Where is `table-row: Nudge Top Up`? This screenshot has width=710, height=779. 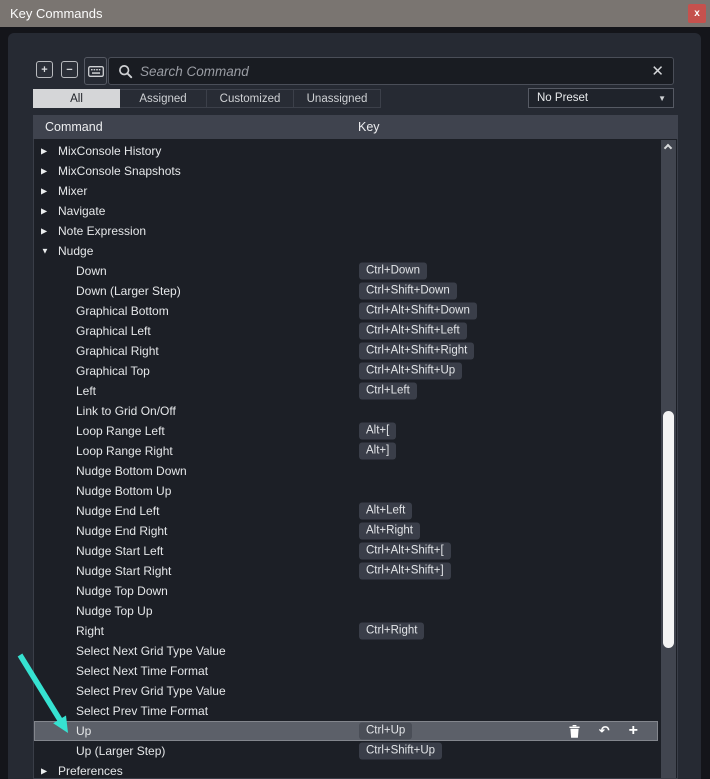
table-row: Nudge Top Up is located at coordinates (346, 611).